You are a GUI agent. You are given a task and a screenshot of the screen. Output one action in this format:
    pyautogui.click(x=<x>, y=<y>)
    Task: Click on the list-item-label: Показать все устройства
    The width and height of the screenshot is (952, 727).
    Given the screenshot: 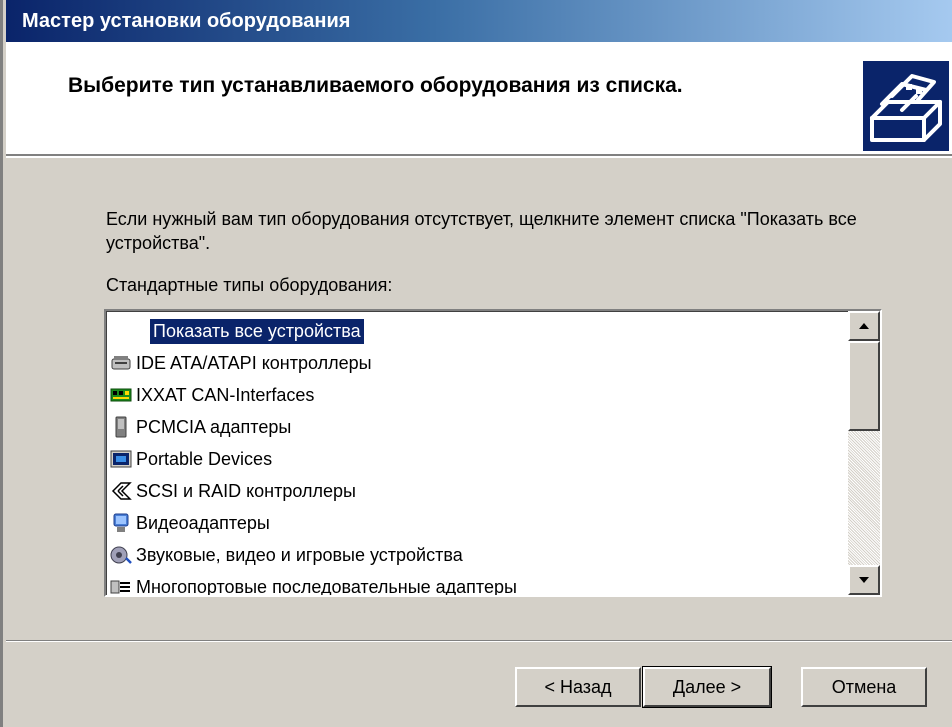 What is the action you would take?
    pyautogui.click(x=257, y=331)
    